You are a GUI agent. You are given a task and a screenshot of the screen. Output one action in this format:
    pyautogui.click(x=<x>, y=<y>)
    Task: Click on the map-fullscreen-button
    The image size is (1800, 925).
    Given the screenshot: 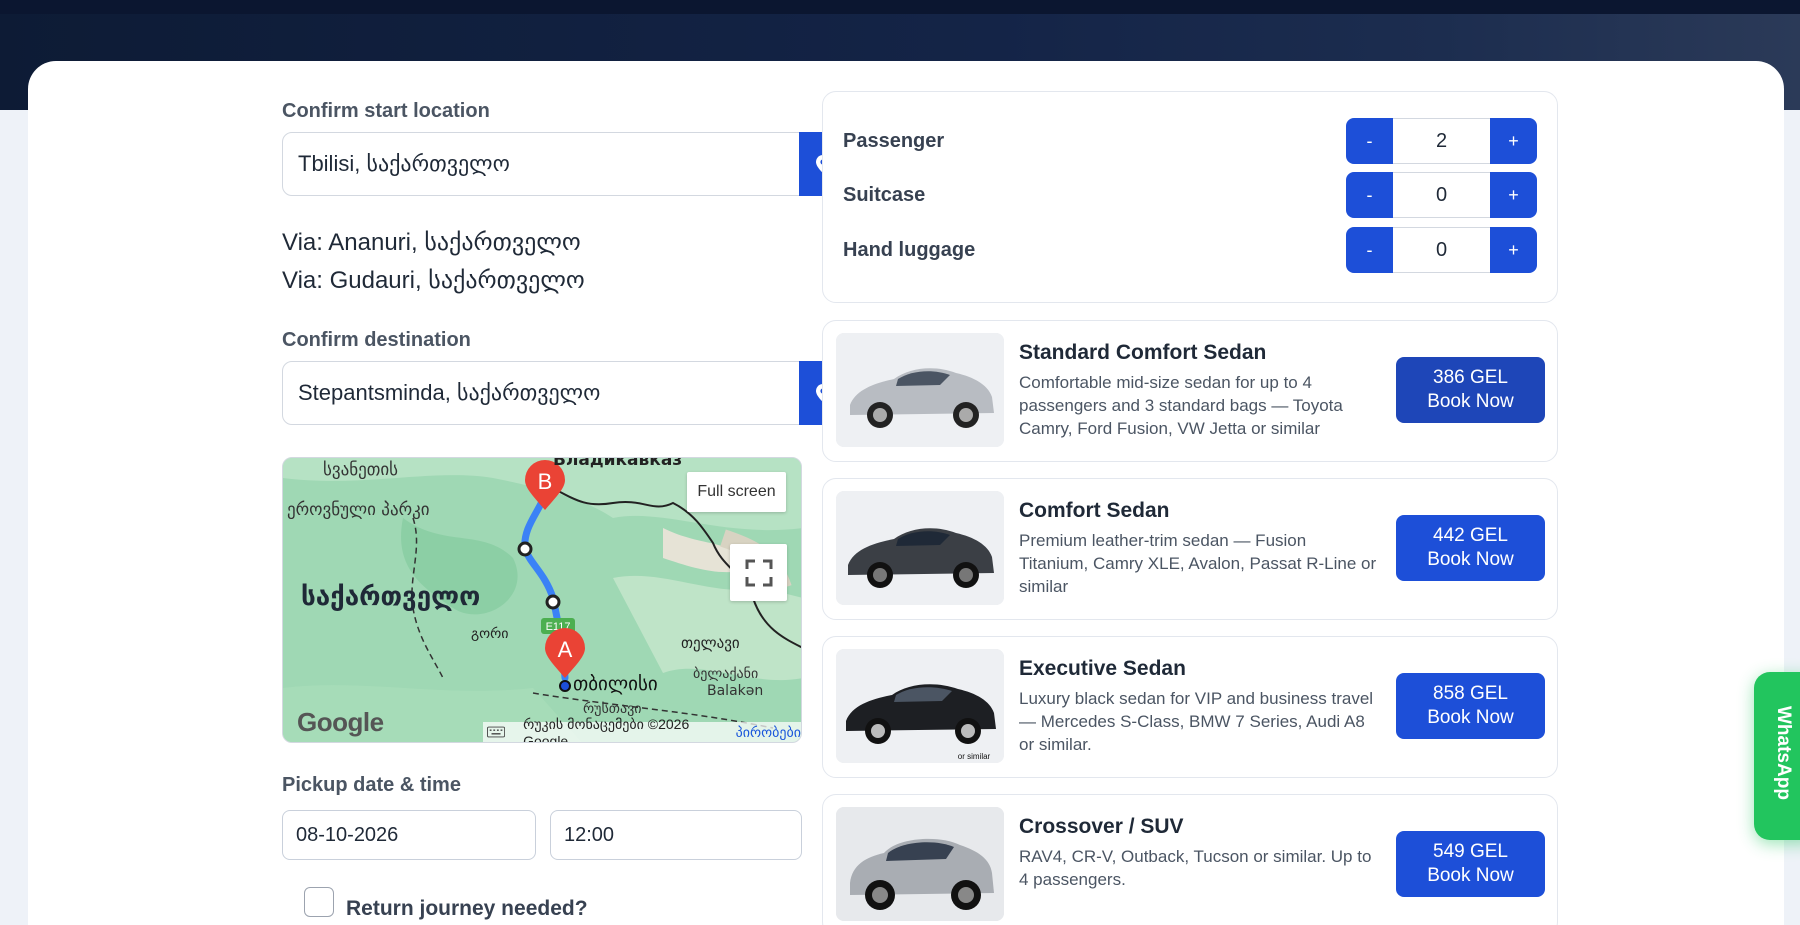 What is the action you would take?
    pyautogui.click(x=758, y=572)
    